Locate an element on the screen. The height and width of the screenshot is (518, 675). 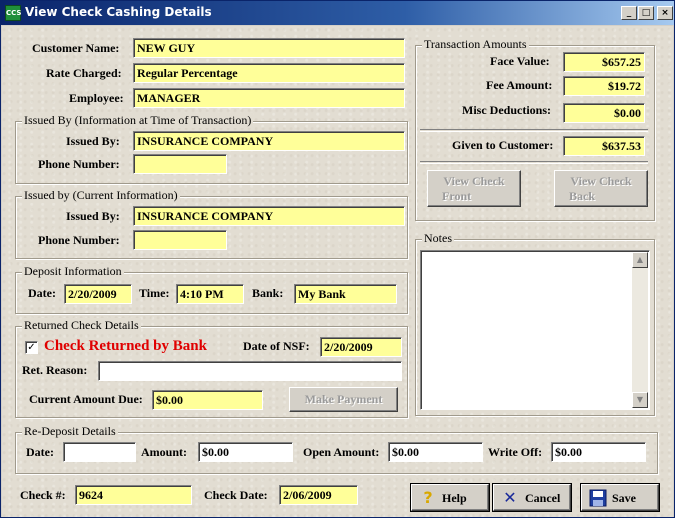
redeposit-date-field is located at coordinates (99, 452).